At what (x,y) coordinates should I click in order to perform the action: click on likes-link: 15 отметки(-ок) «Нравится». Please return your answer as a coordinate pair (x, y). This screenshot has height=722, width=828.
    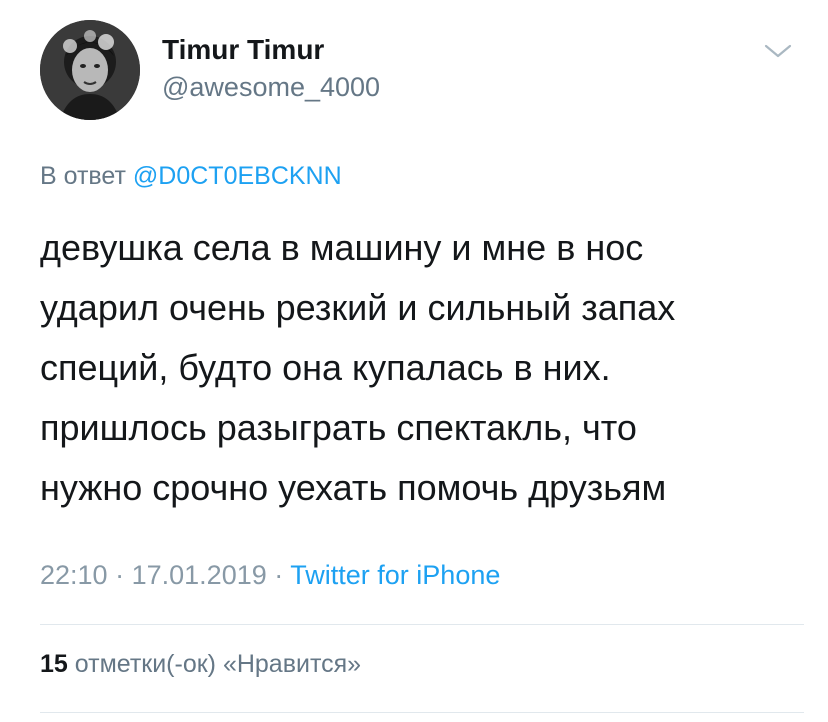
    Looking at the image, I should click on (200, 664).